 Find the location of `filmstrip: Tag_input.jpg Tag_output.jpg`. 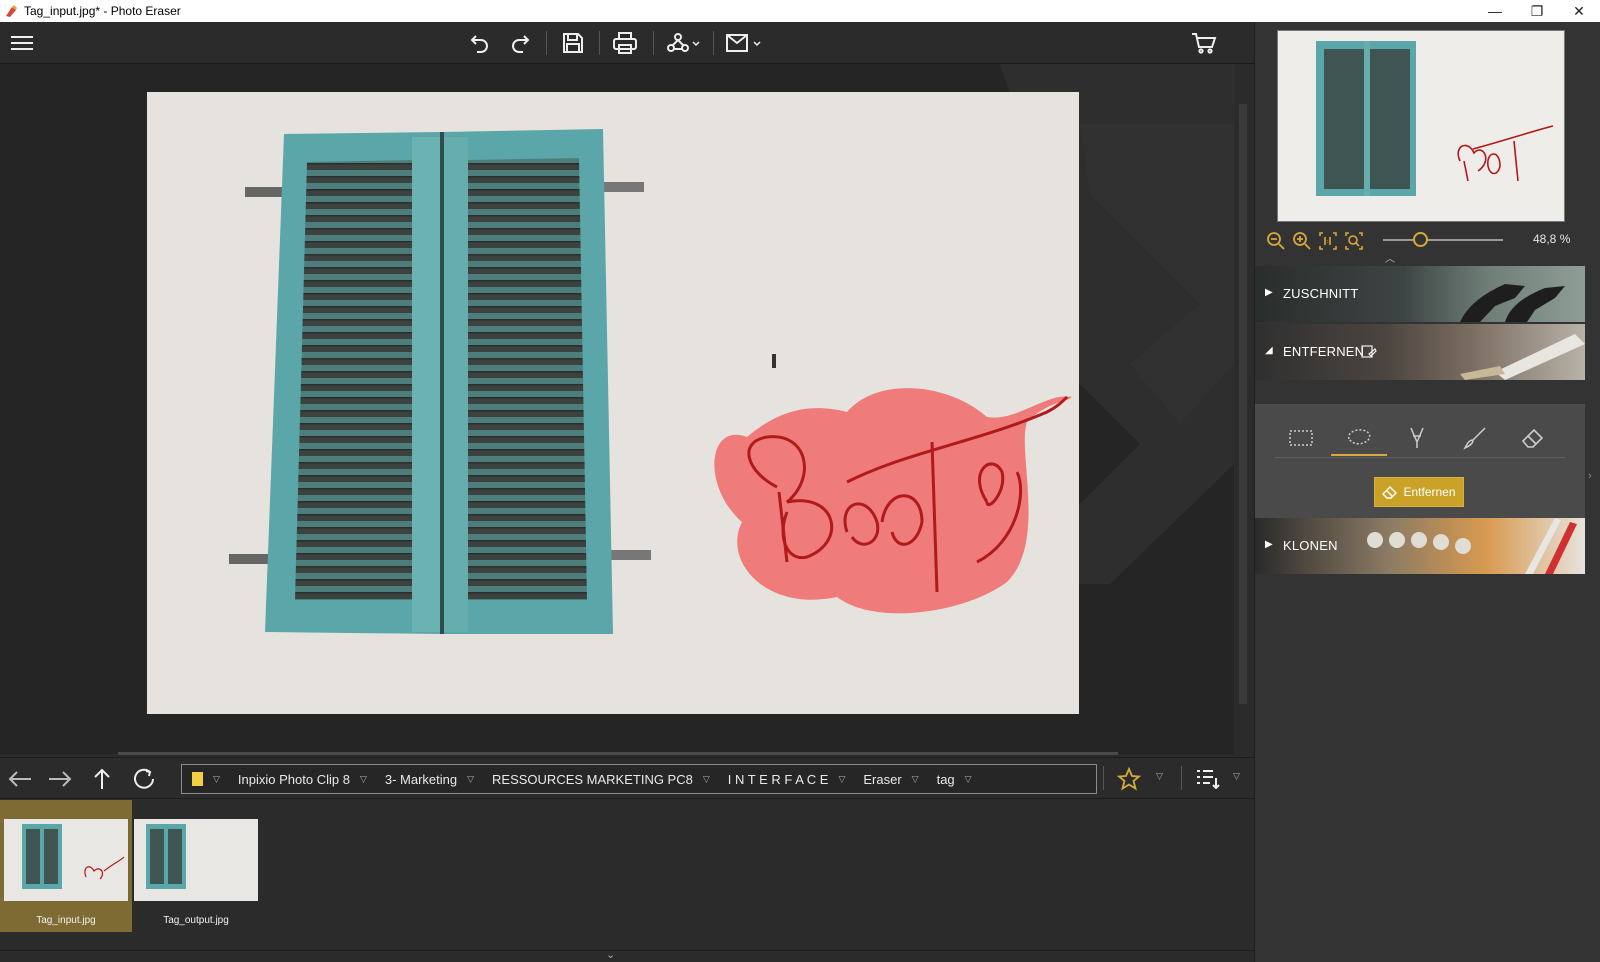

filmstrip: Tag_input.jpg Tag_output.jpg is located at coordinates (627, 875).